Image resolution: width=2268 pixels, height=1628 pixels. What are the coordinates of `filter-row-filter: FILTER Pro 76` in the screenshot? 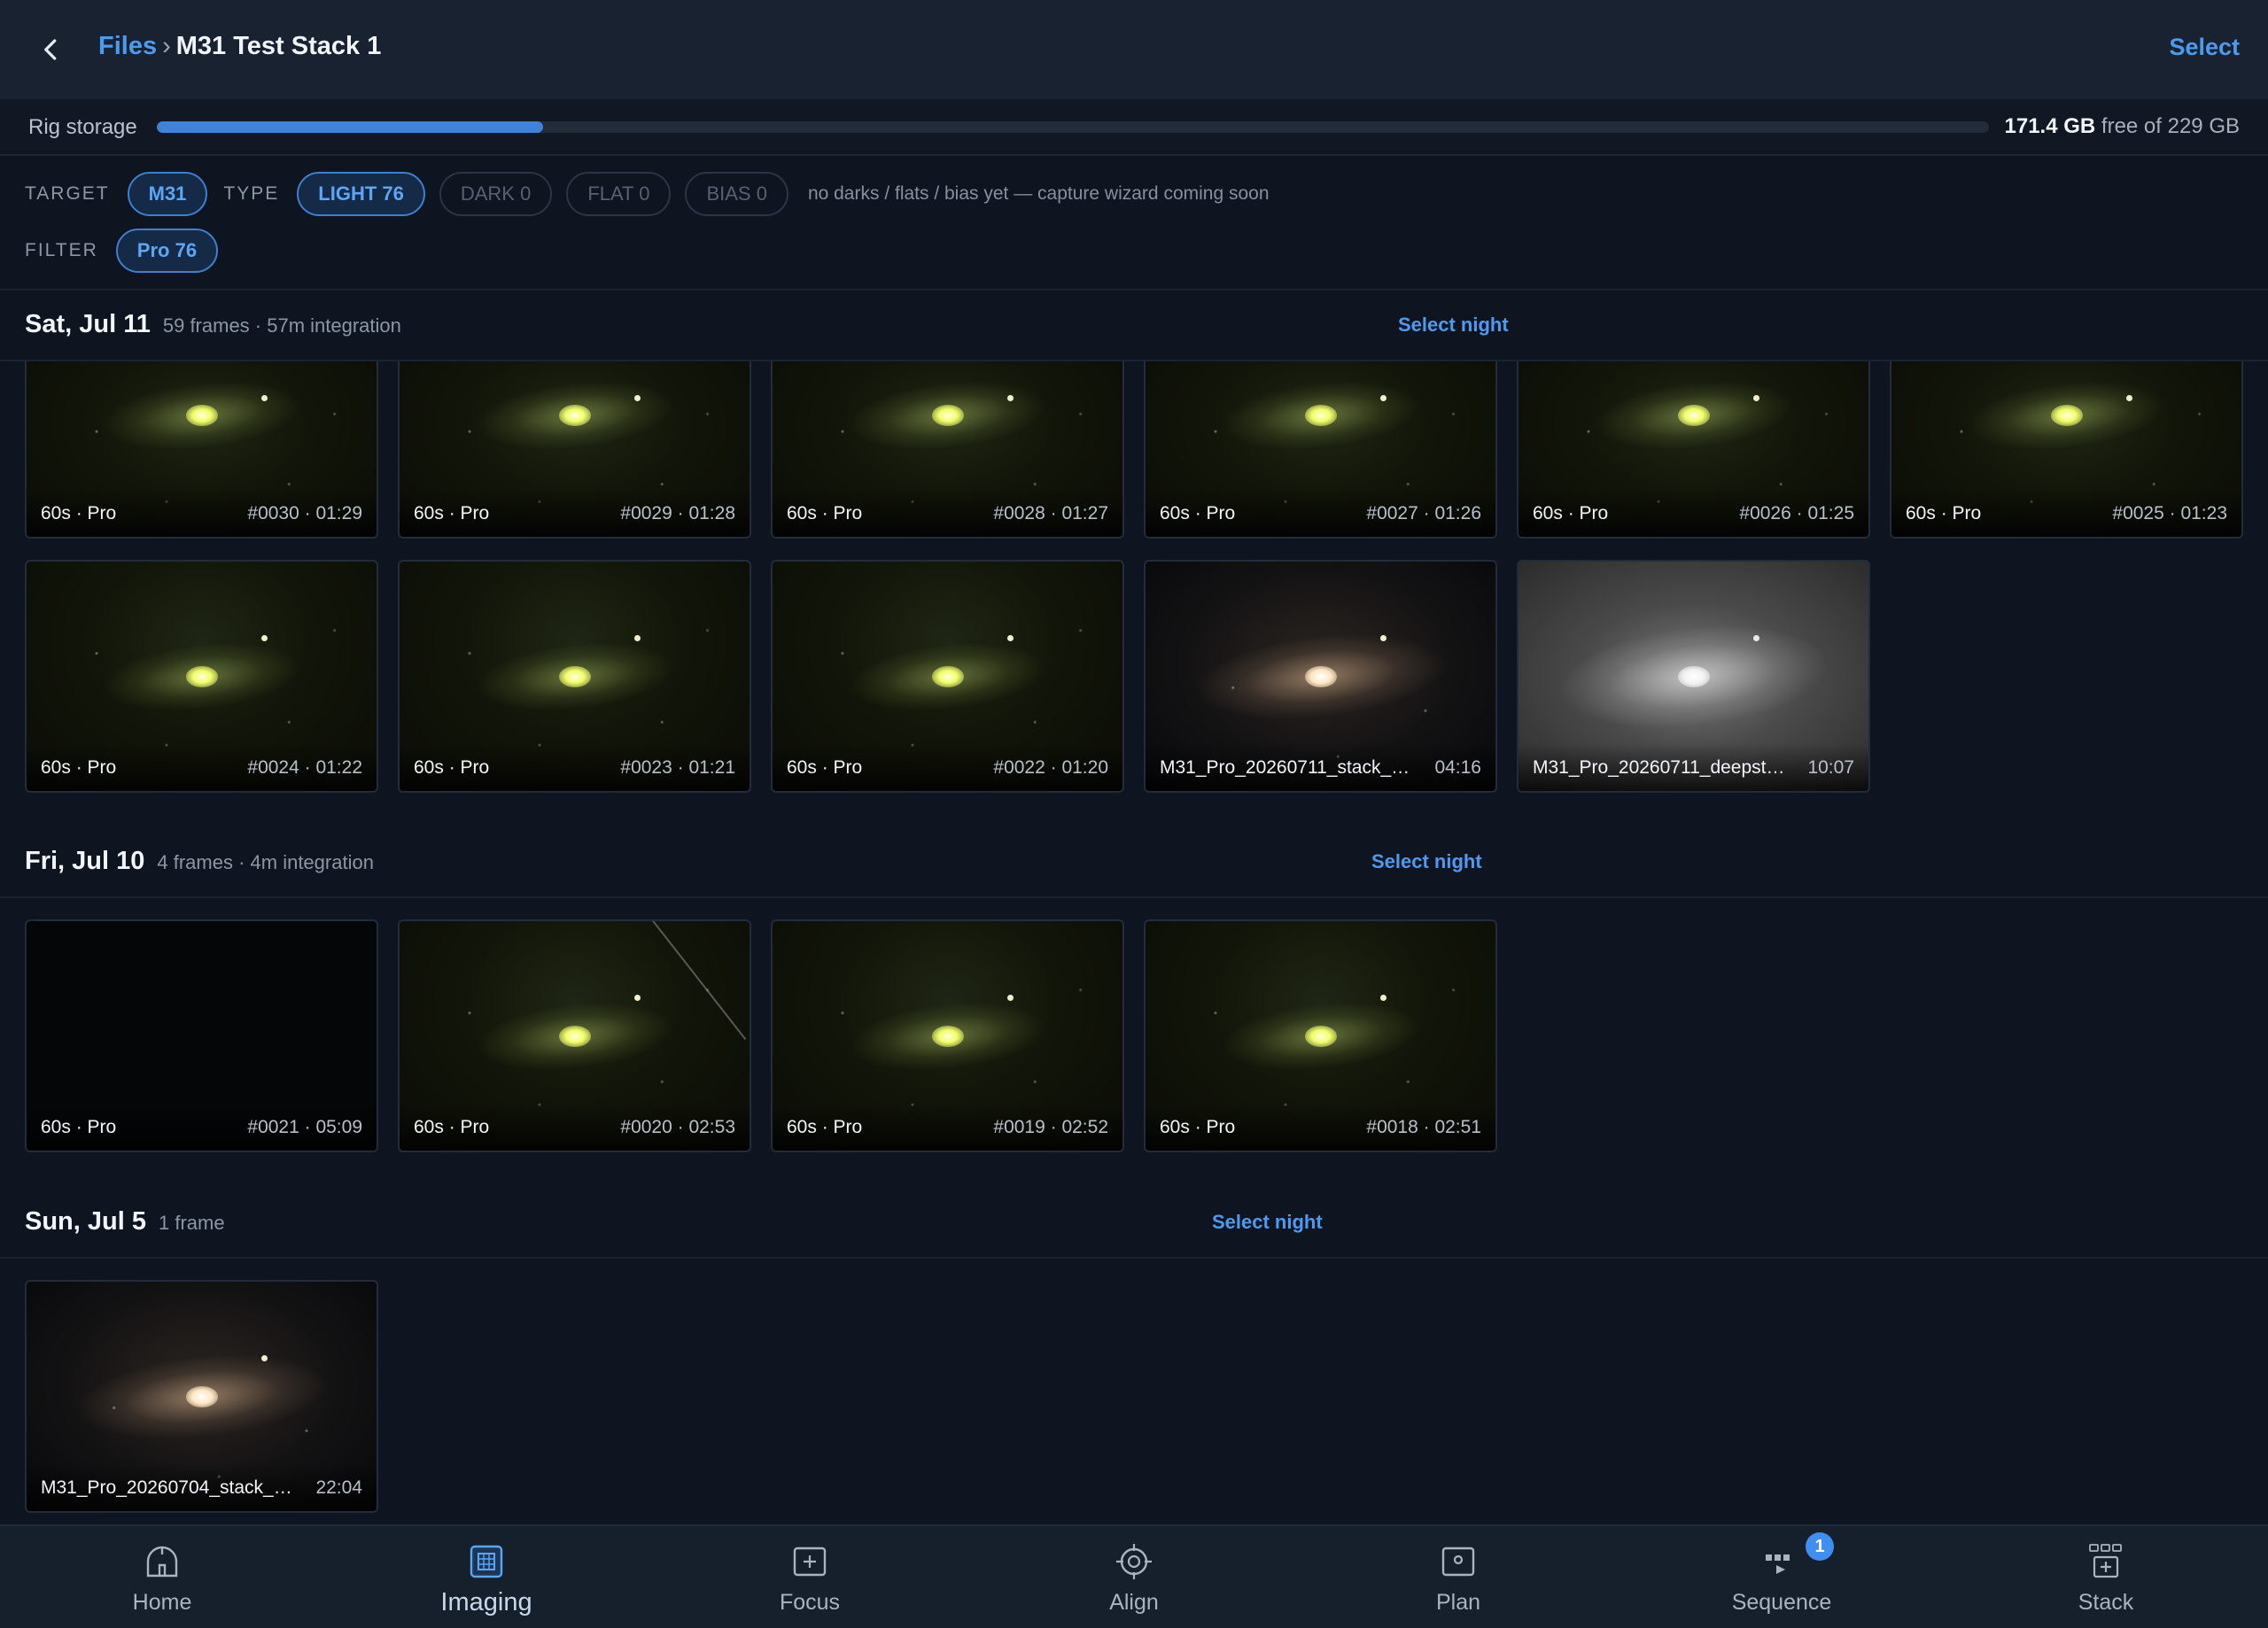 It's located at (122, 251).